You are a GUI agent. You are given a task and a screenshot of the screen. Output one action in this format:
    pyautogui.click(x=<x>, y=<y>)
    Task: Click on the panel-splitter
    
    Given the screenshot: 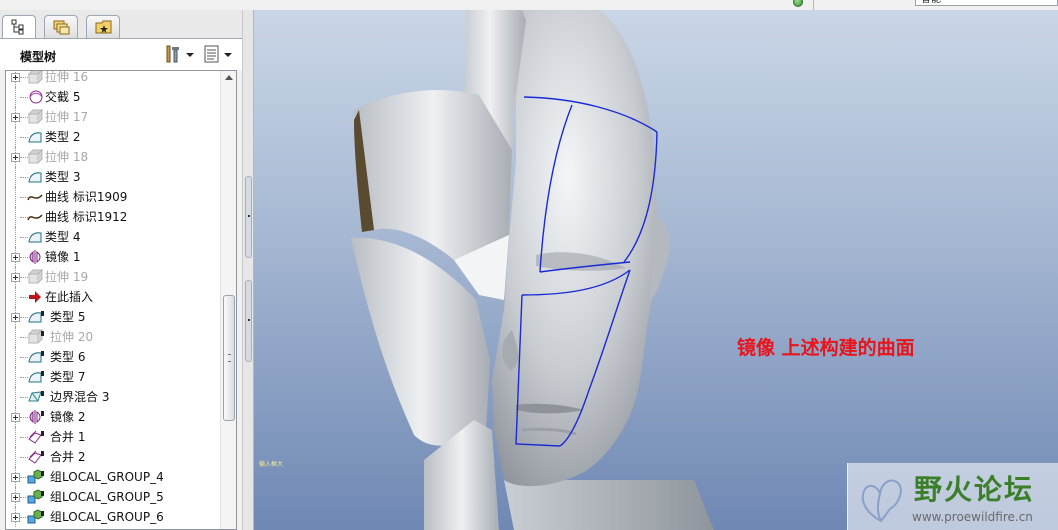 What is the action you would take?
    pyautogui.click(x=248, y=270)
    